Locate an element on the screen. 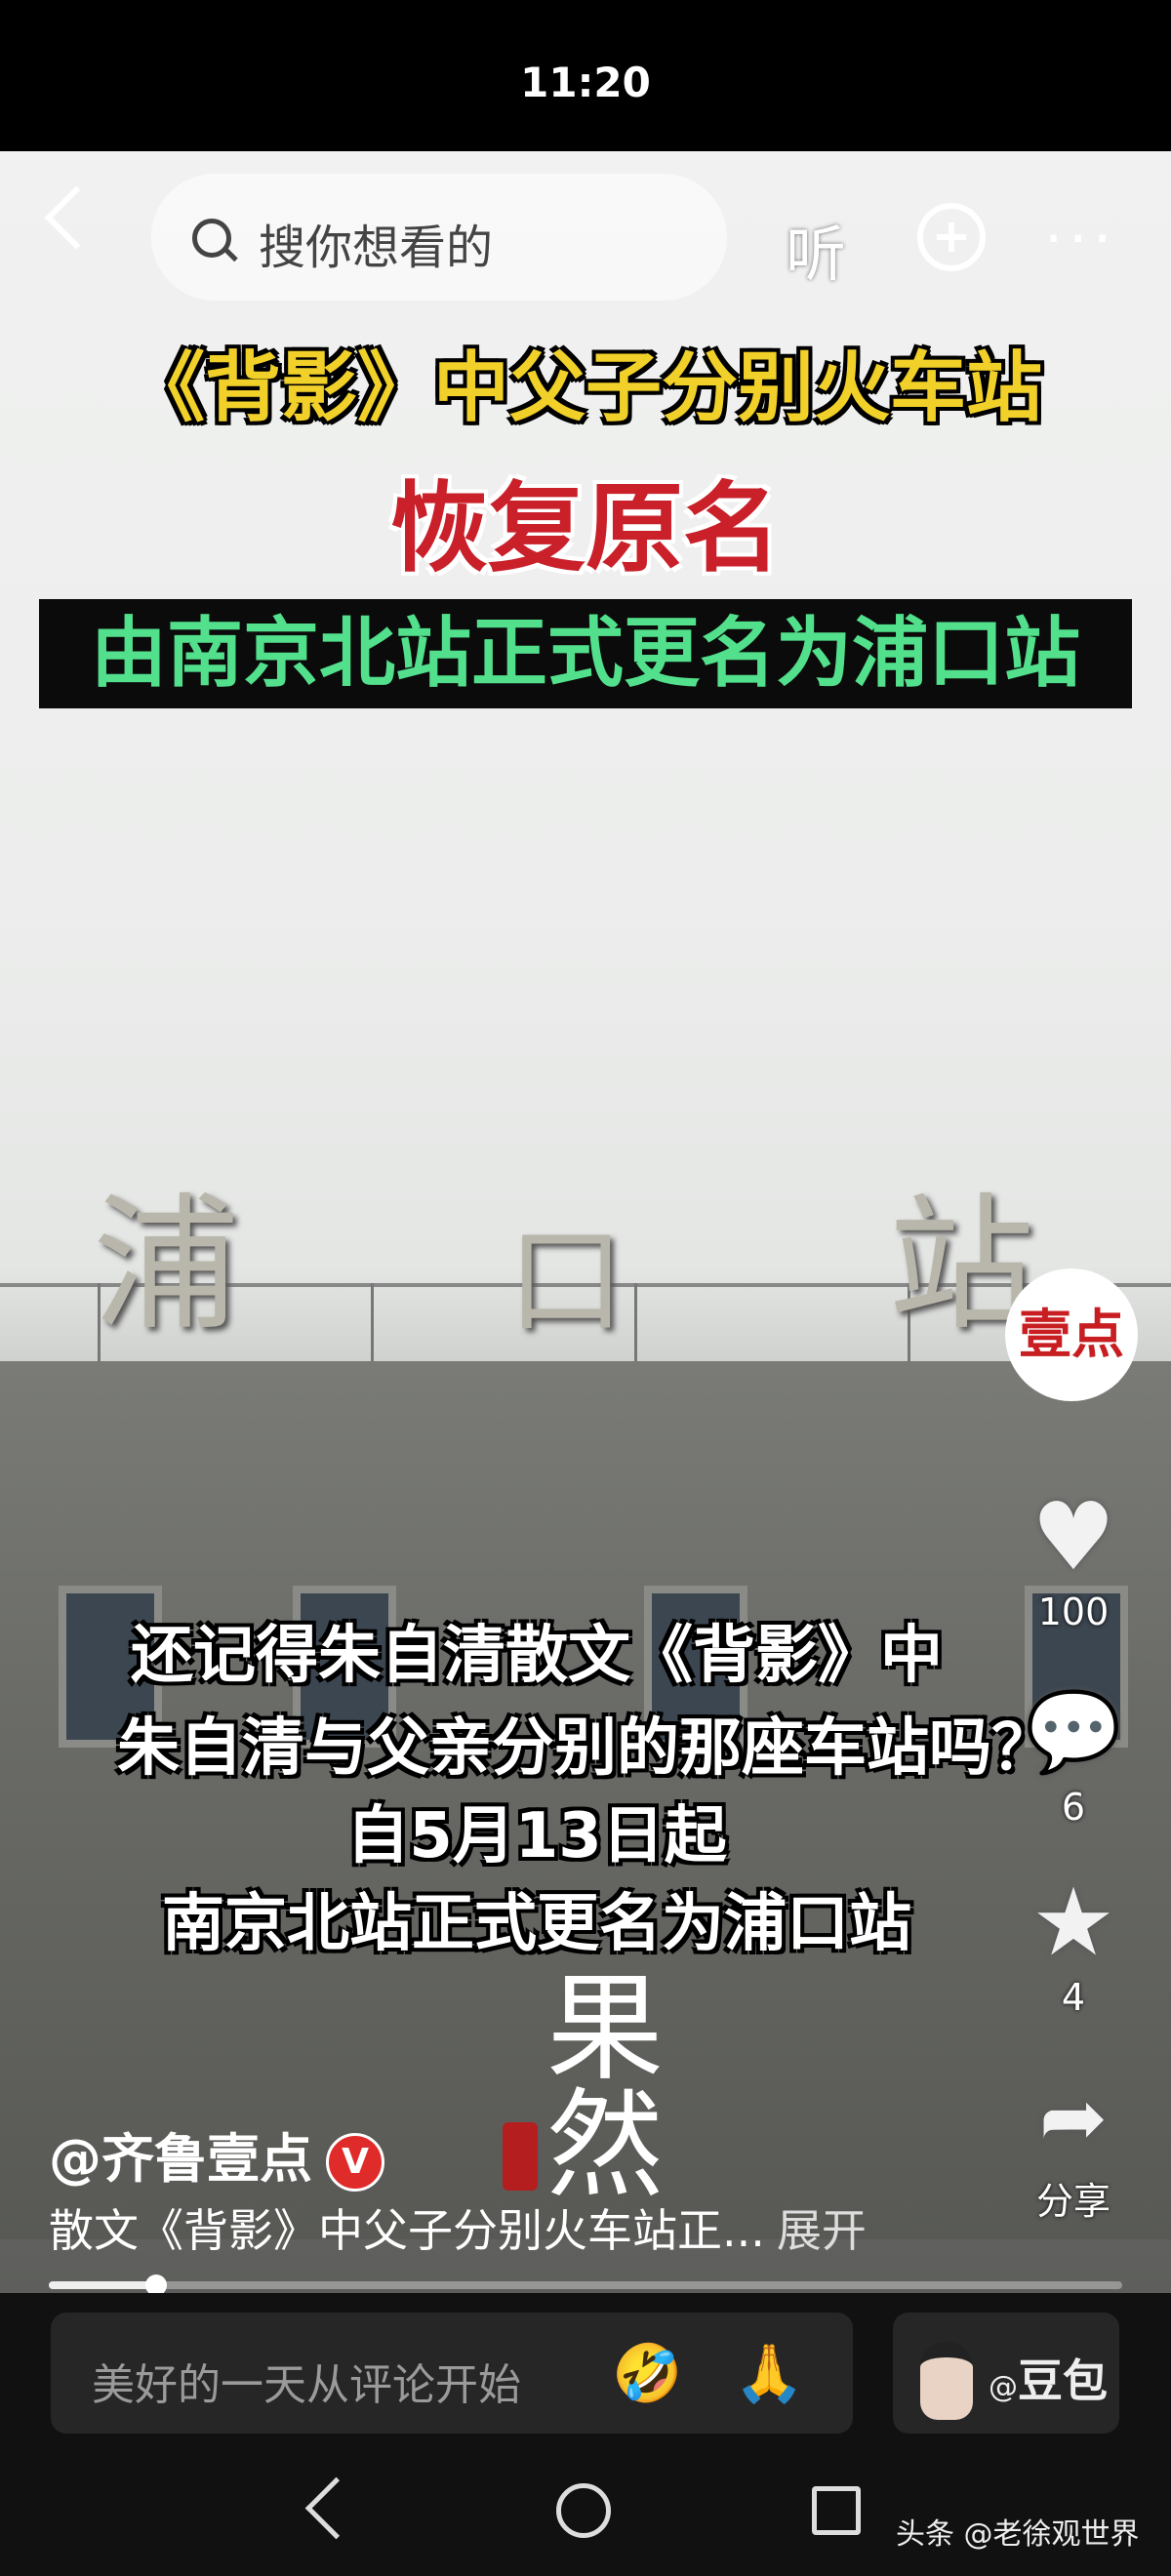  progress-fill is located at coordinates (102, 2285).